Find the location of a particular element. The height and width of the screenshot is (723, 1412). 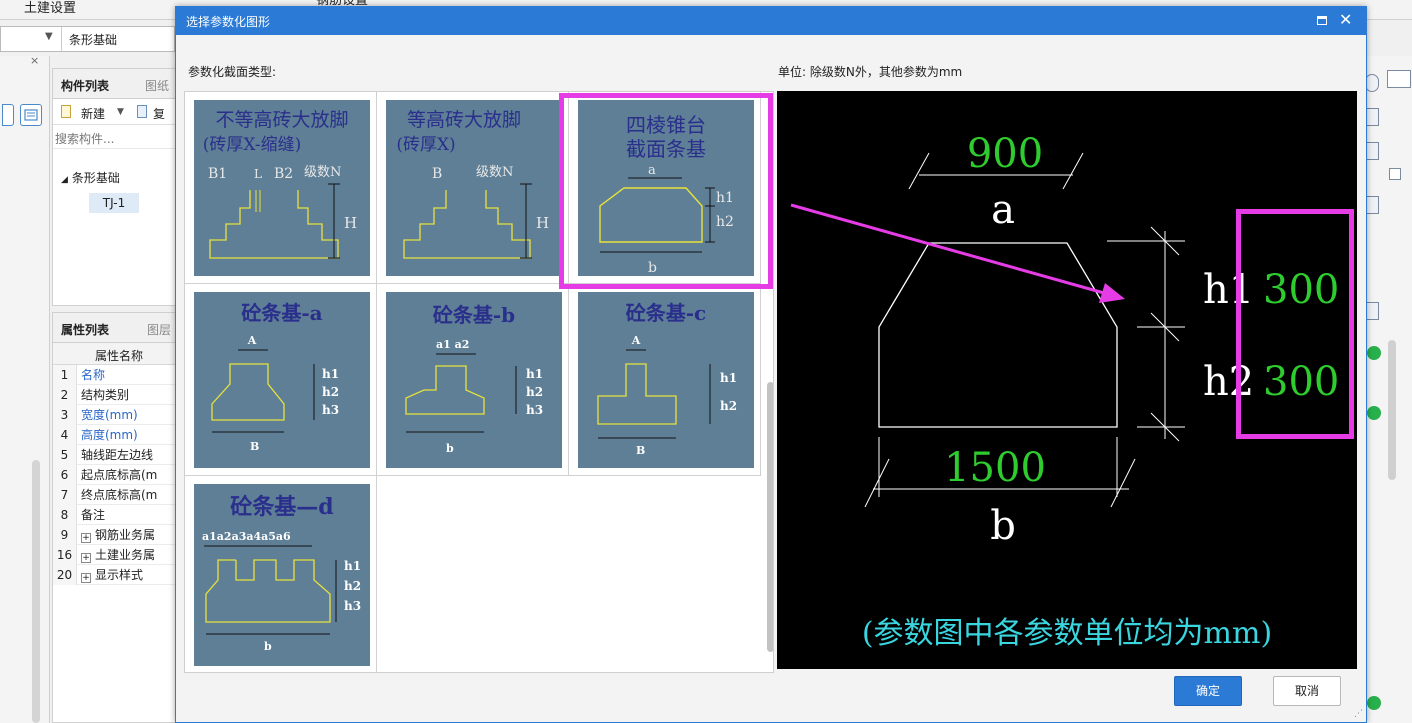

shape-cell-concrete-footing-a: 砼条基-a A h1 h2 h3 B is located at coordinates (281, 380).